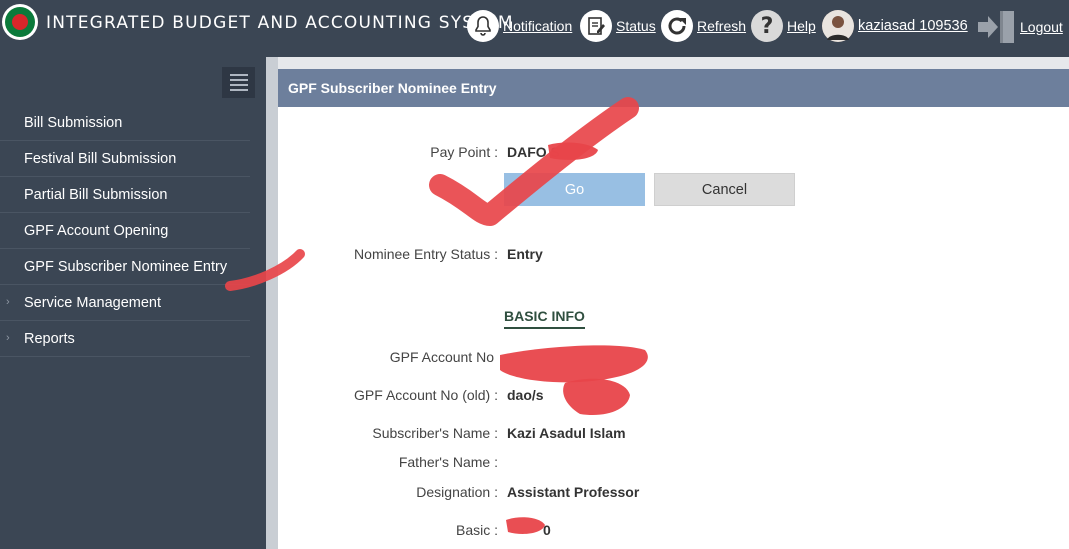  What do you see at coordinates (483, 26) in the screenshot?
I see `bell-icon` at bounding box center [483, 26].